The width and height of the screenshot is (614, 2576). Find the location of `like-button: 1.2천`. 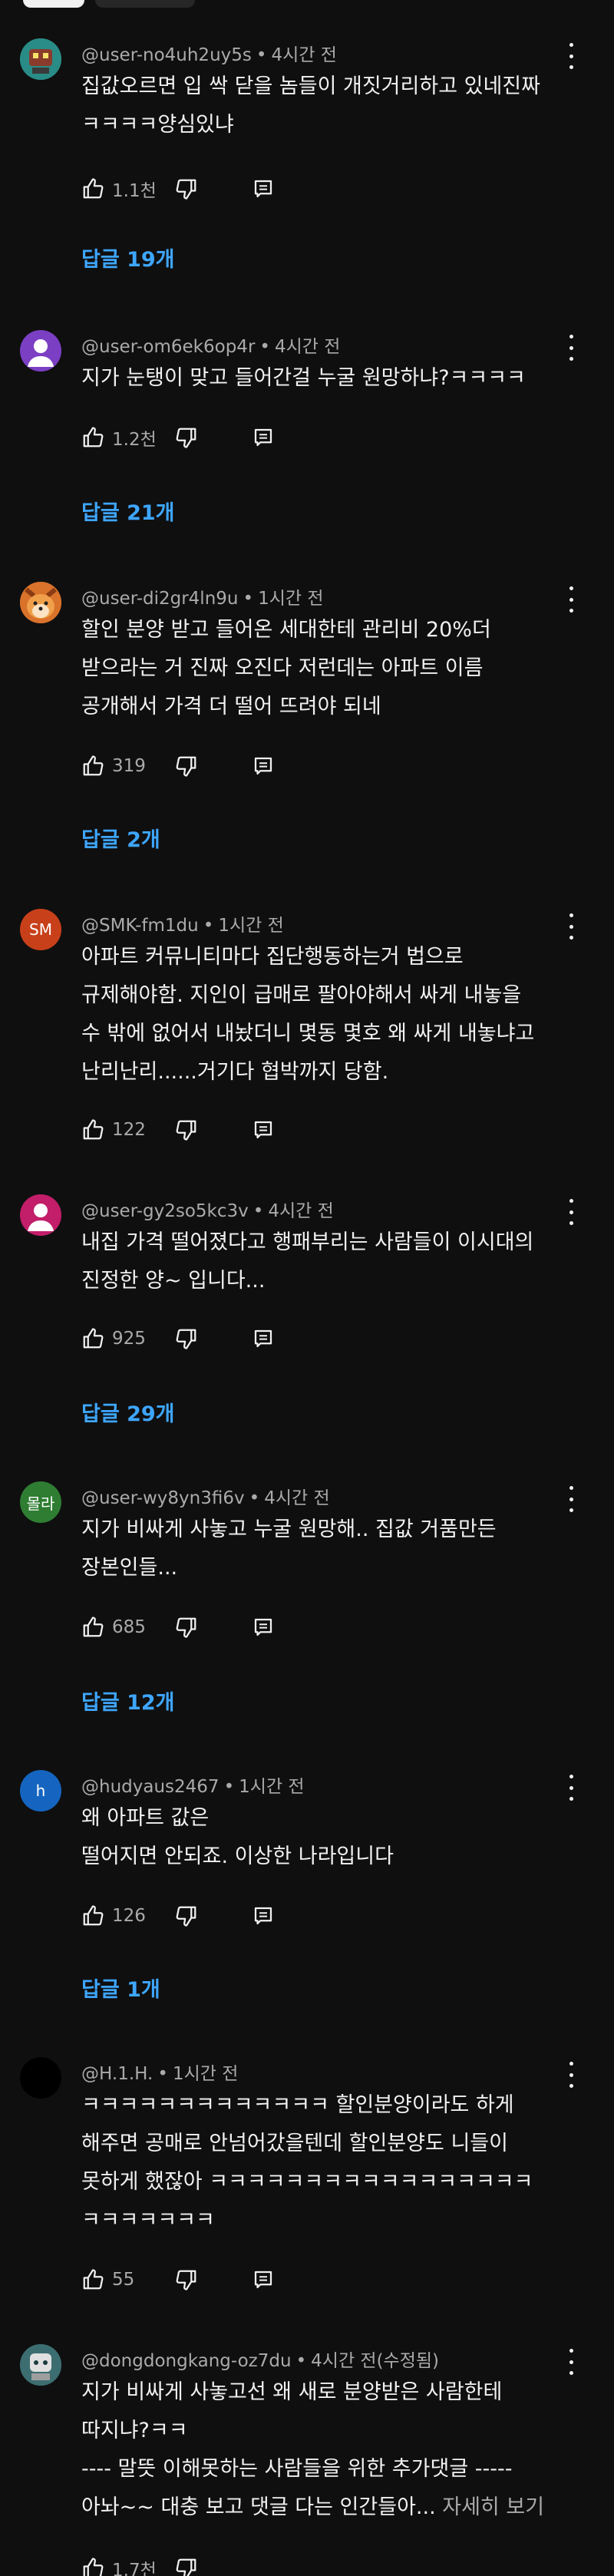

like-button: 1.2천 is located at coordinates (125, 437).